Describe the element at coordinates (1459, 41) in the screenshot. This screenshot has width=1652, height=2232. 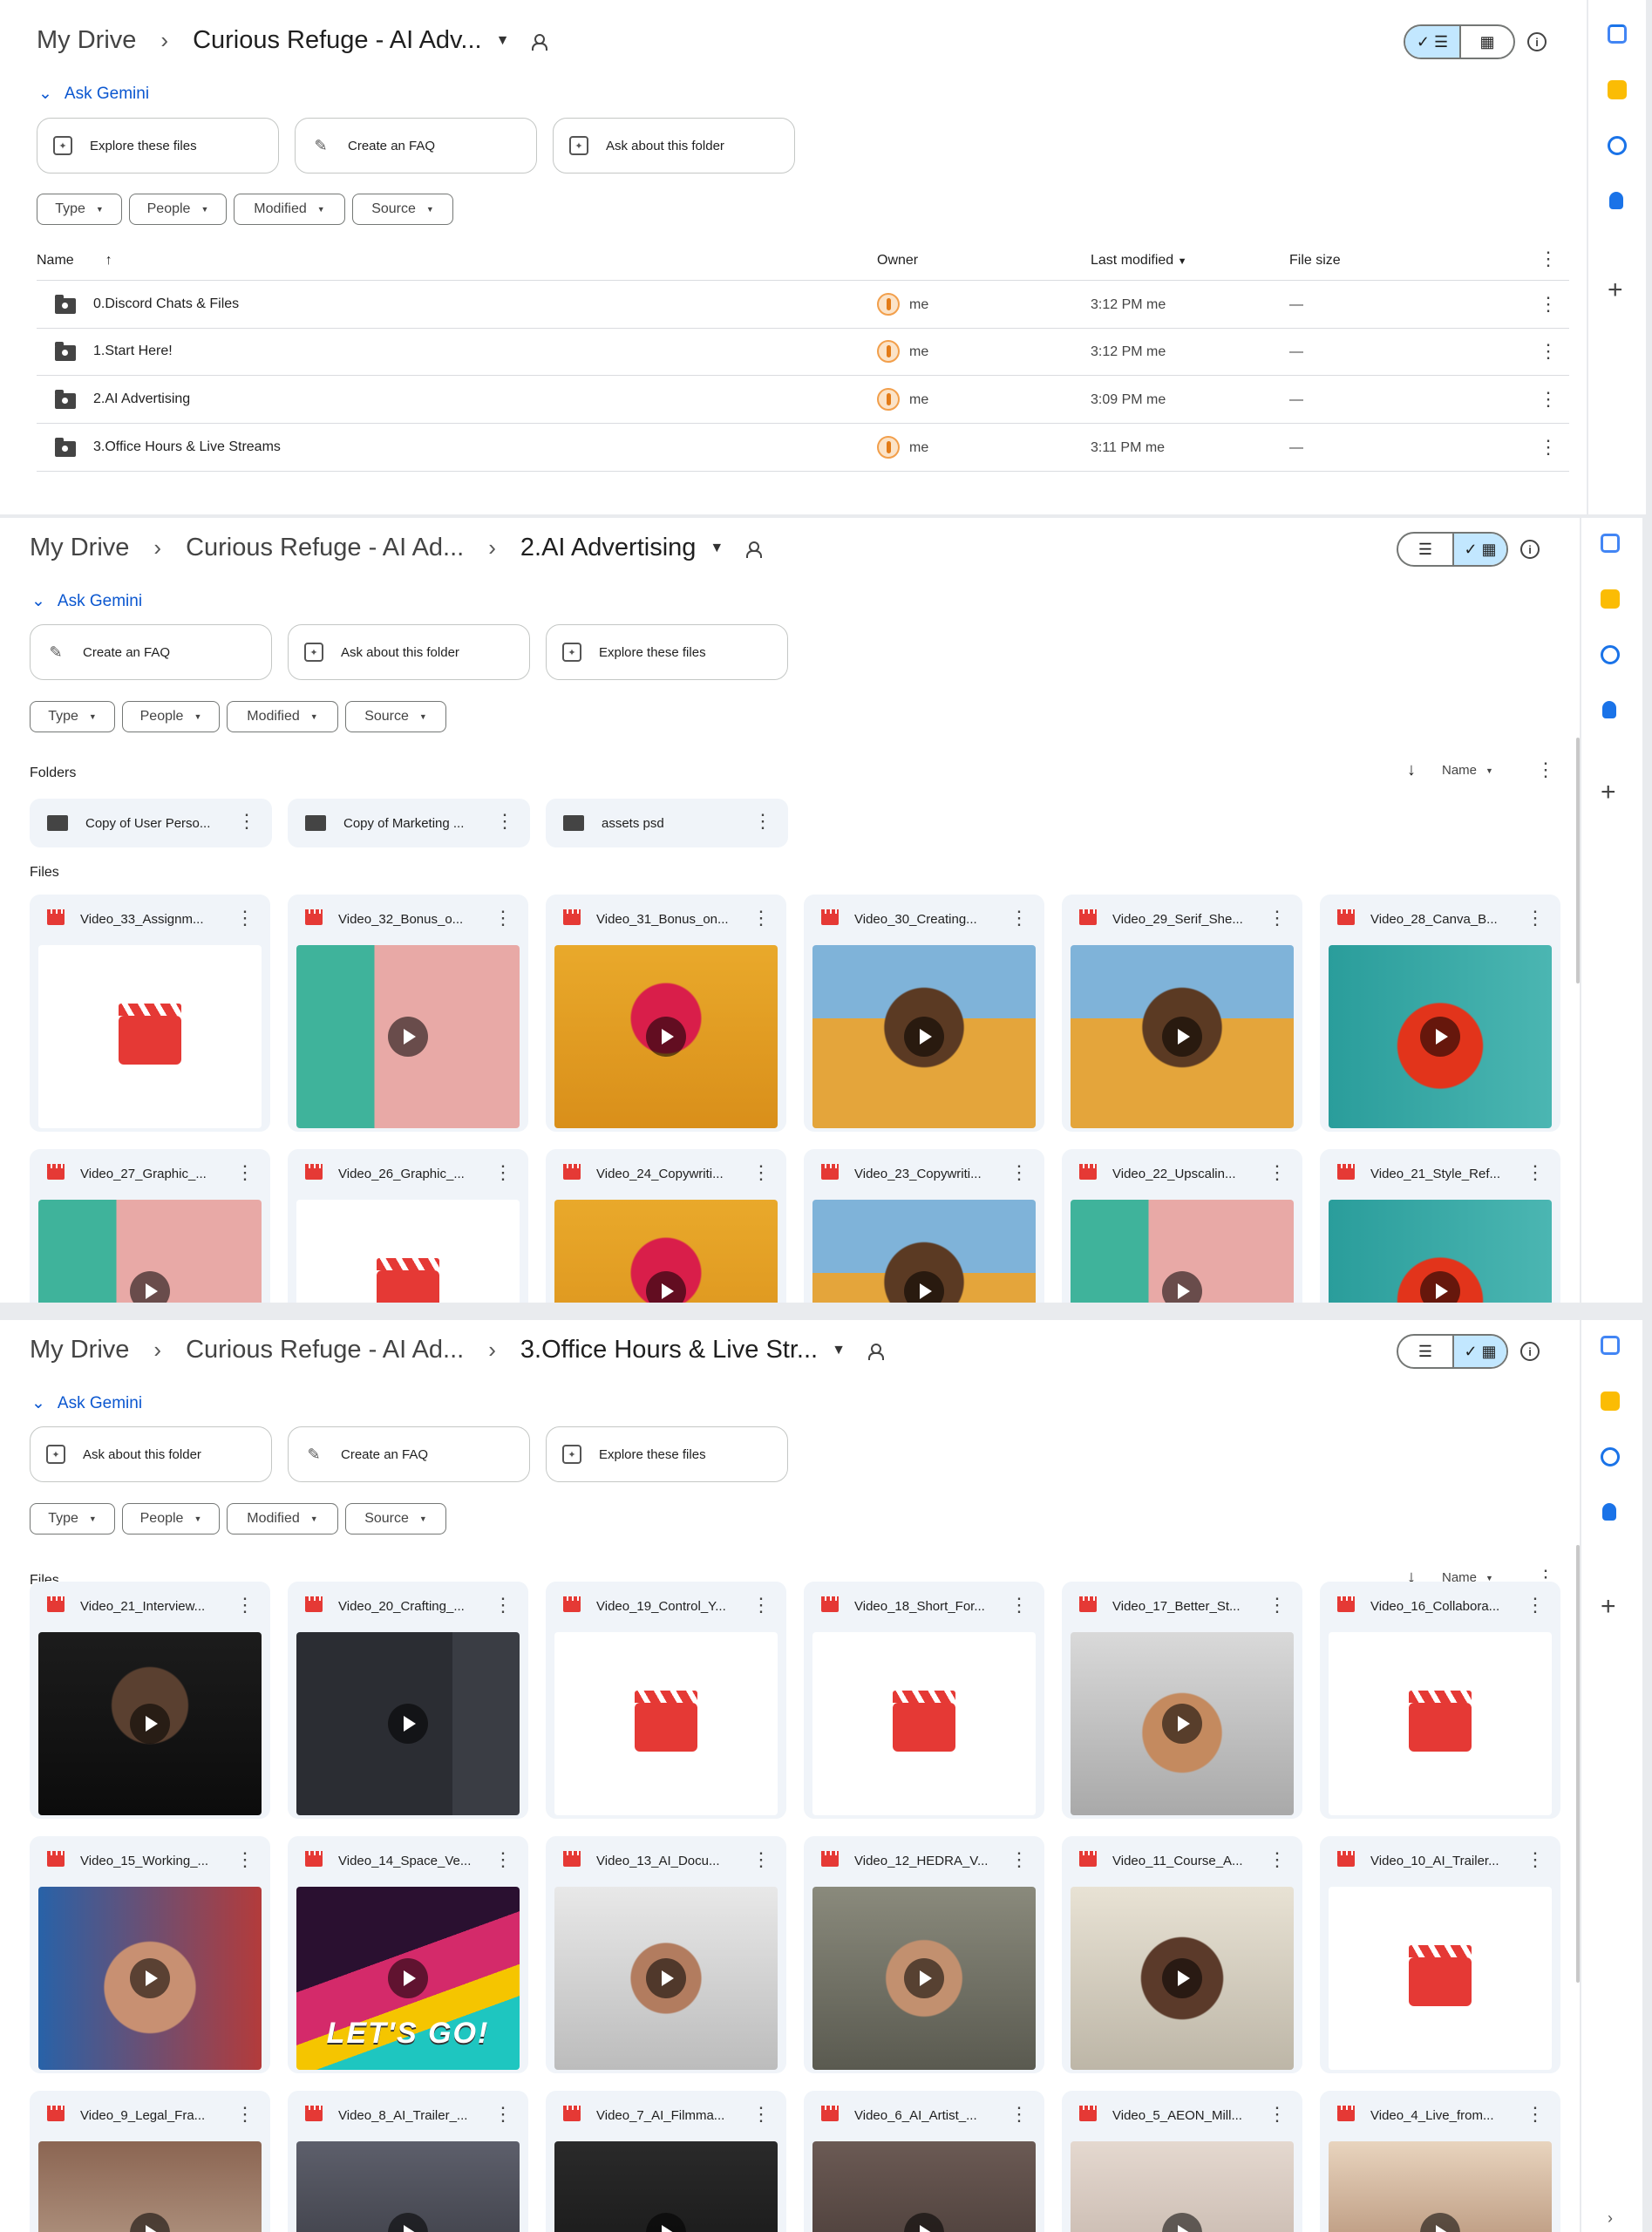
I see `view-toggle: ✓ ☰ ▦` at that location.